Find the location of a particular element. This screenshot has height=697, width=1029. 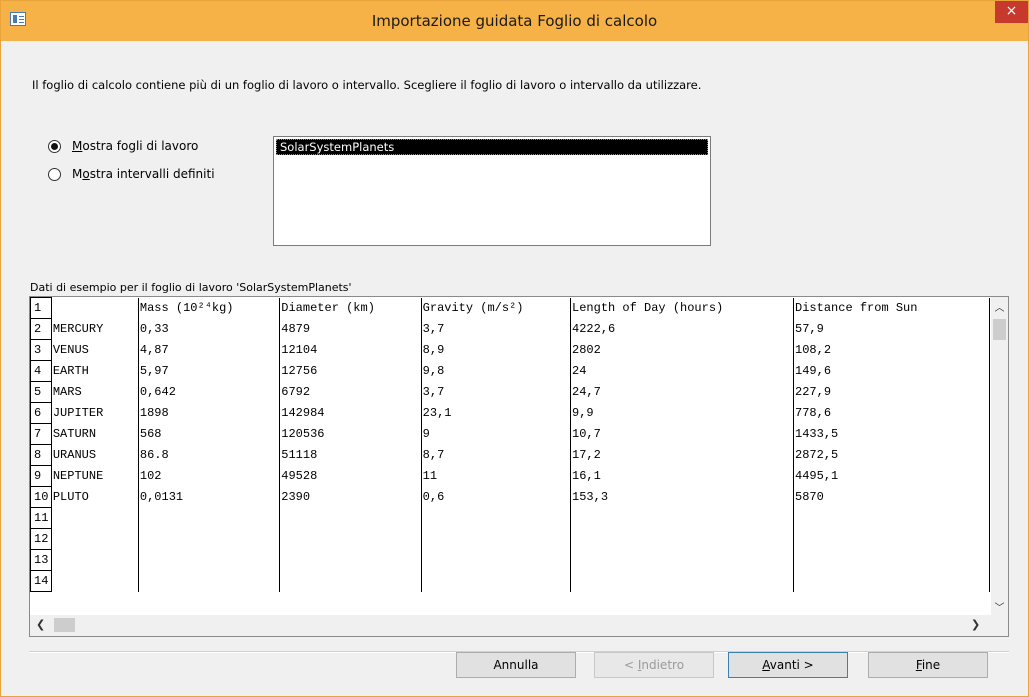

close-button: × is located at coordinates (1011, 12).